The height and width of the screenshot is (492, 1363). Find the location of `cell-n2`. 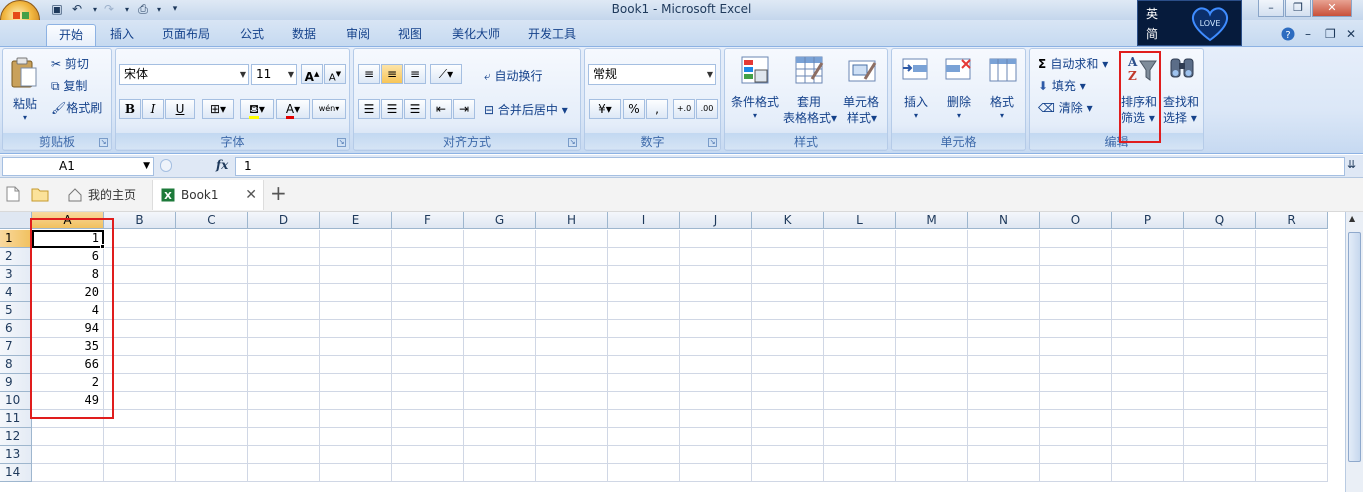

cell-n2 is located at coordinates (1004, 257).